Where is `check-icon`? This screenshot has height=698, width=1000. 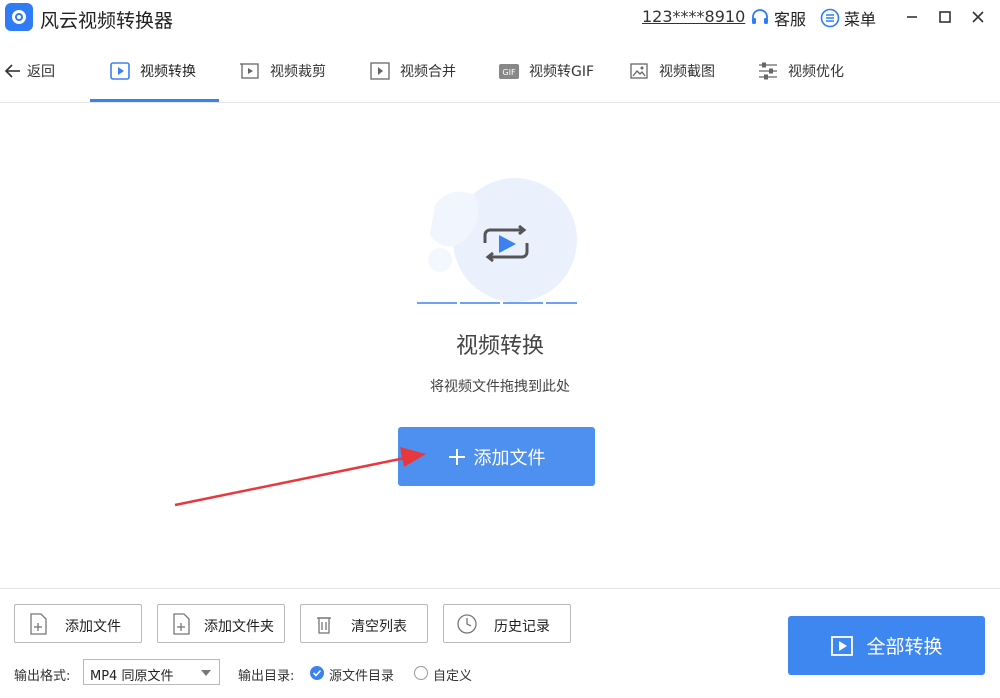 check-icon is located at coordinates (317, 673).